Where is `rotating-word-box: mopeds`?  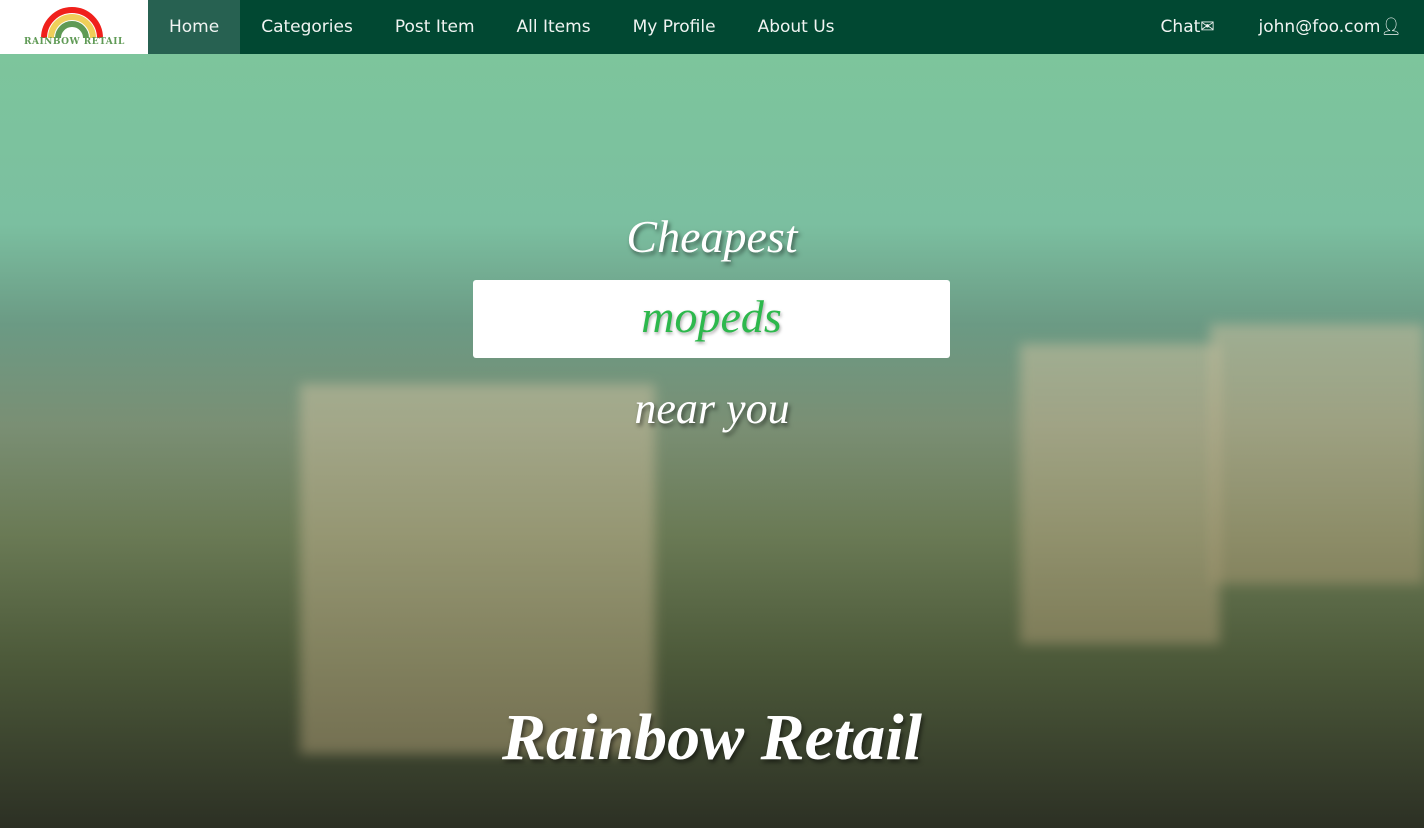
rotating-word-box: mopeds is located at coordinates (711, 319).